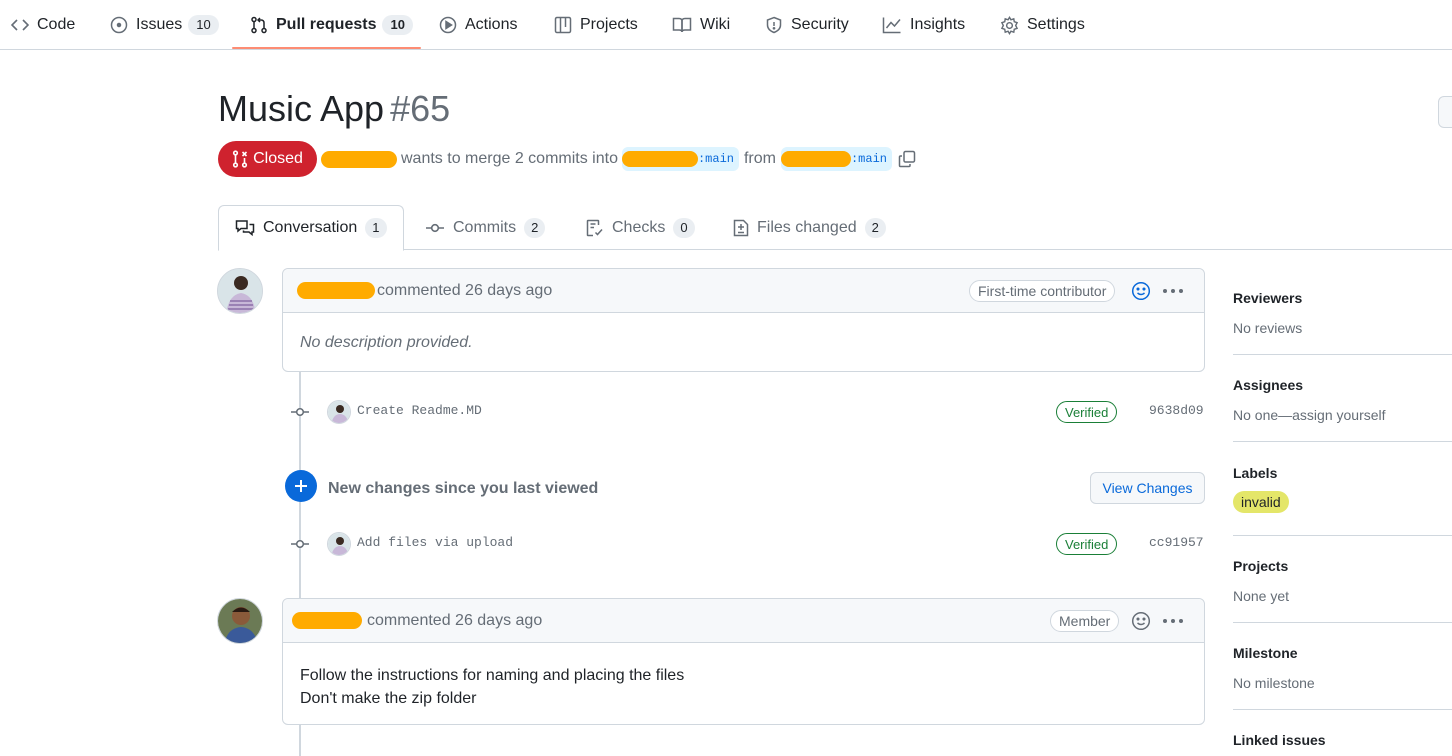  Describe the element at coordinates (743, 621) in the screenshot. I see `comment-header: commented 26 days ago Member` at that location.